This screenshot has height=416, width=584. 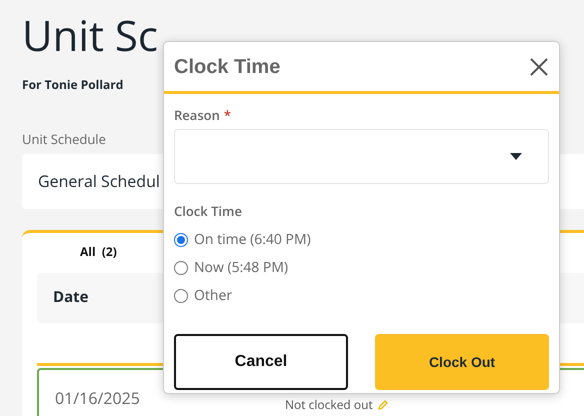 What do you see at coordinates (252, 239) in the screenshot?
I see `radio-label: On time (6:40 PM)` at bounding box center [252, 239].